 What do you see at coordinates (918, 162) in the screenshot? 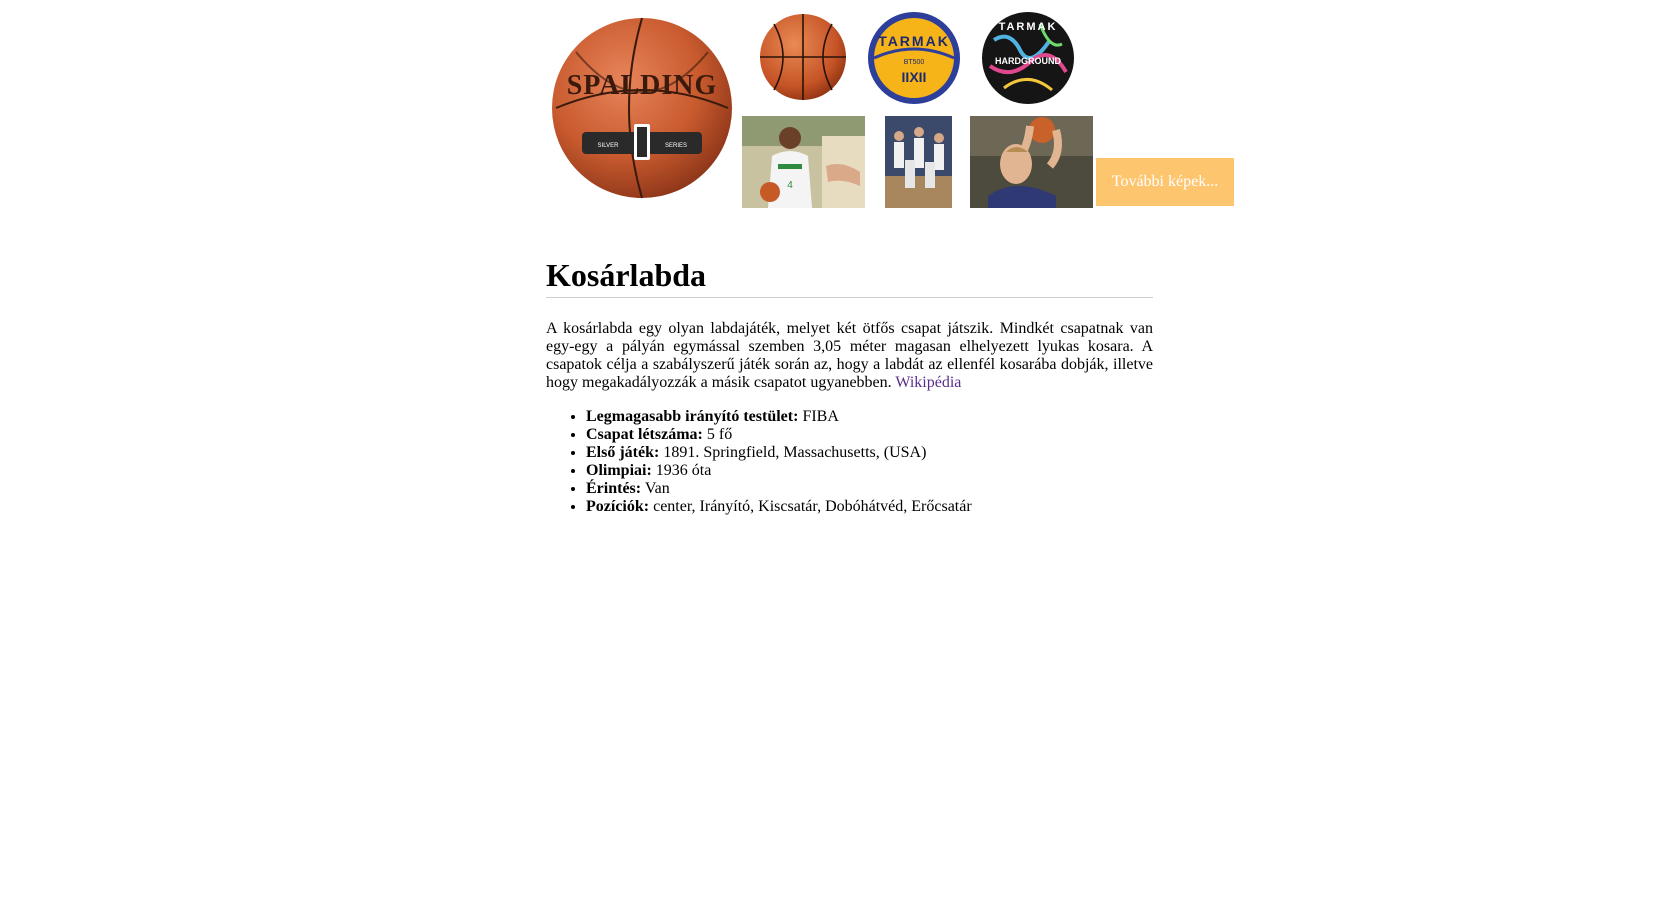
I see `gallery-image-team` at bounding box center [918, 162].